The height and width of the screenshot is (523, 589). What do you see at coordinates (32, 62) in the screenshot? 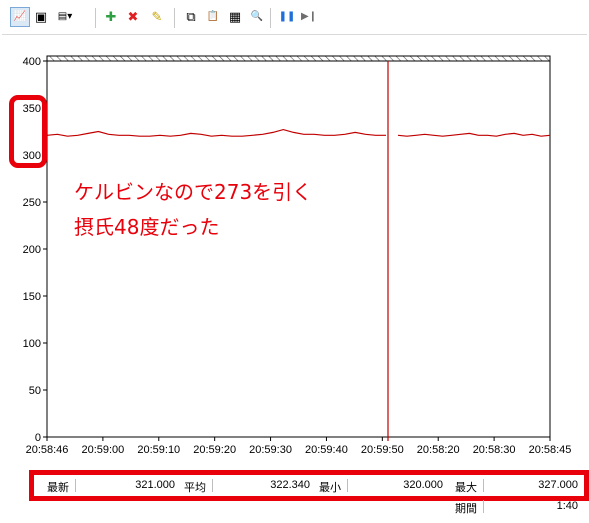
I see `y-tick-label: 400` at bounding box center [32, 62].